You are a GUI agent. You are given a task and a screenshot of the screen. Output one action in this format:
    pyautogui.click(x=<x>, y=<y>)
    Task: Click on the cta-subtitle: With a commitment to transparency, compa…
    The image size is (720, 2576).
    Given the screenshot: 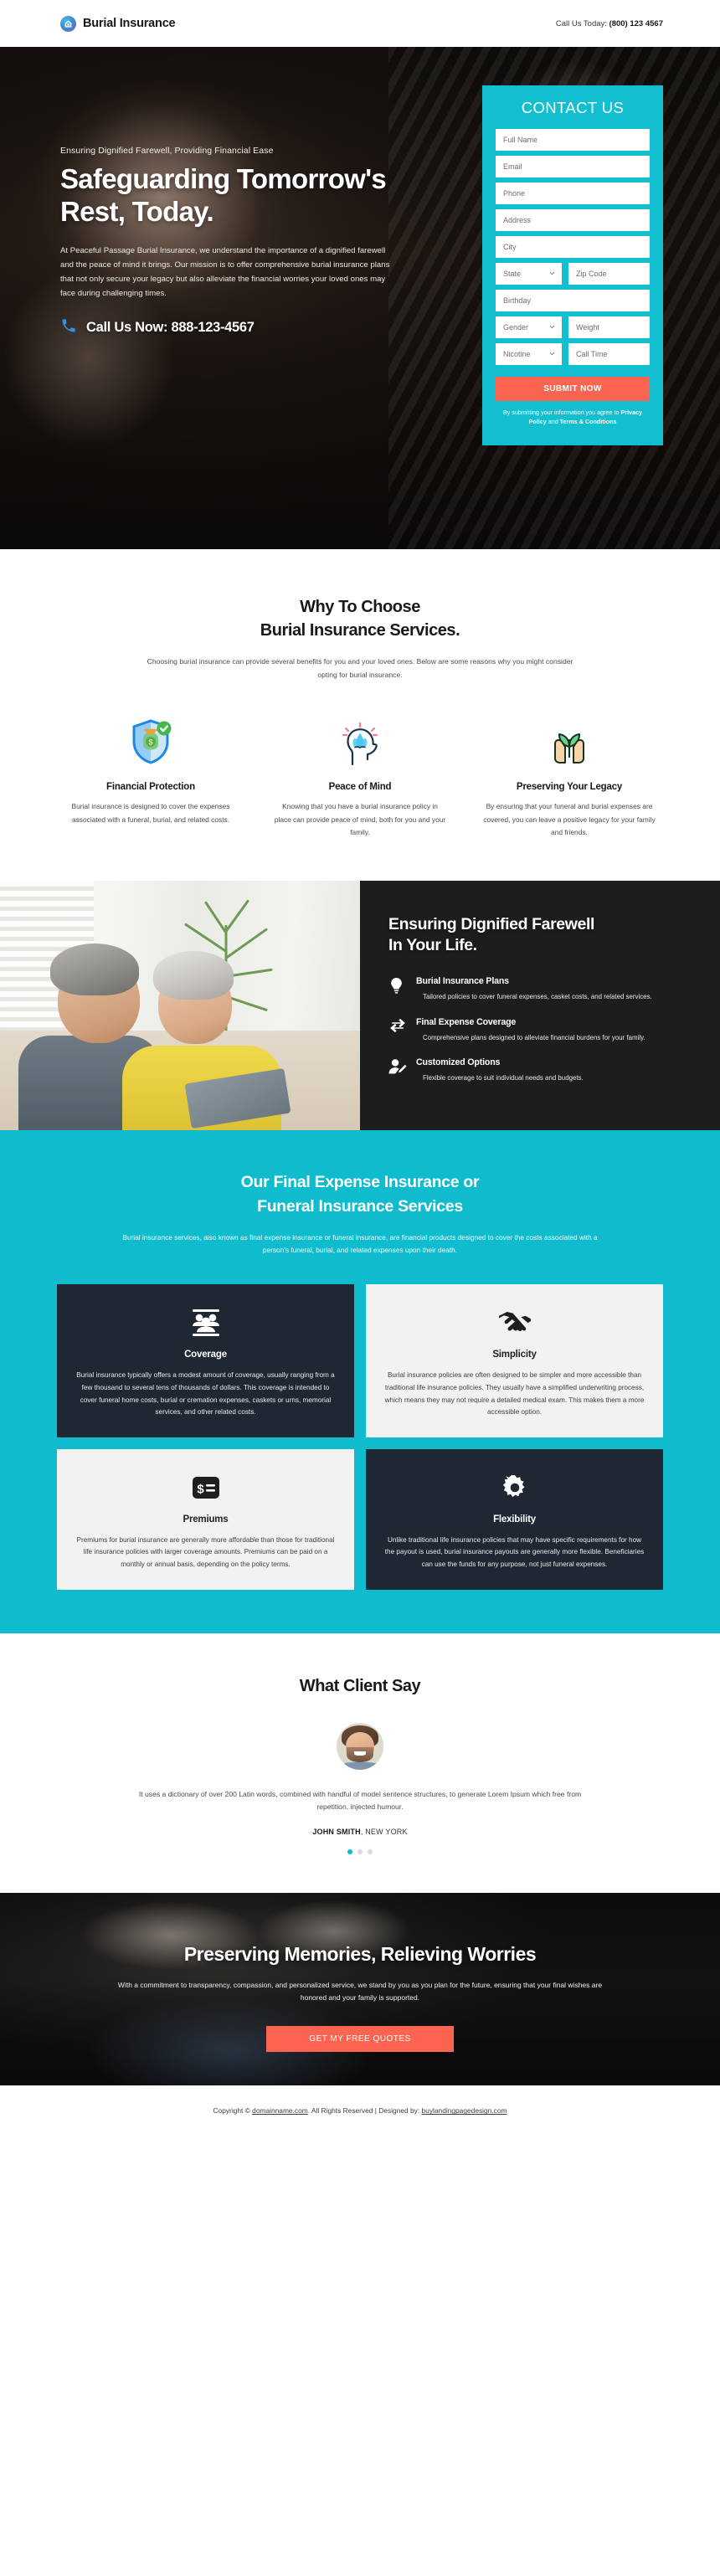 What is the action you would take?
    pyautogui.click(x=360, y=1991)
    